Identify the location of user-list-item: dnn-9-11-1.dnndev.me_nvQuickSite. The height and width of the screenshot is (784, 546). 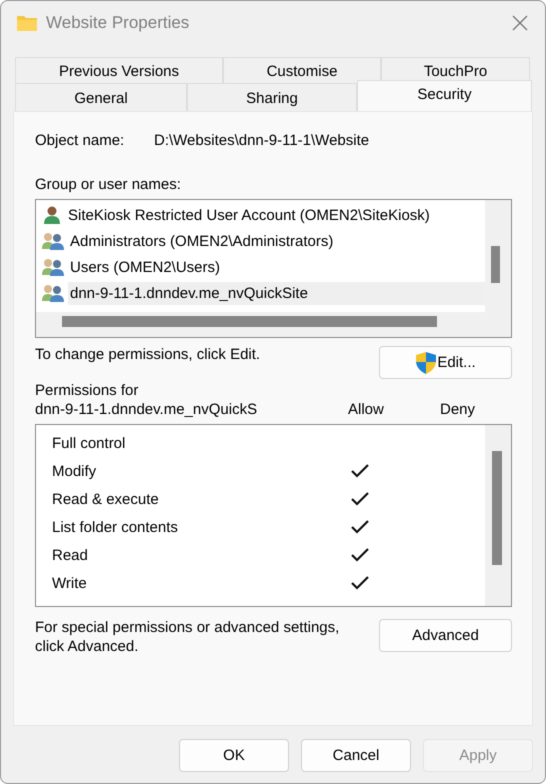
(276, 293).